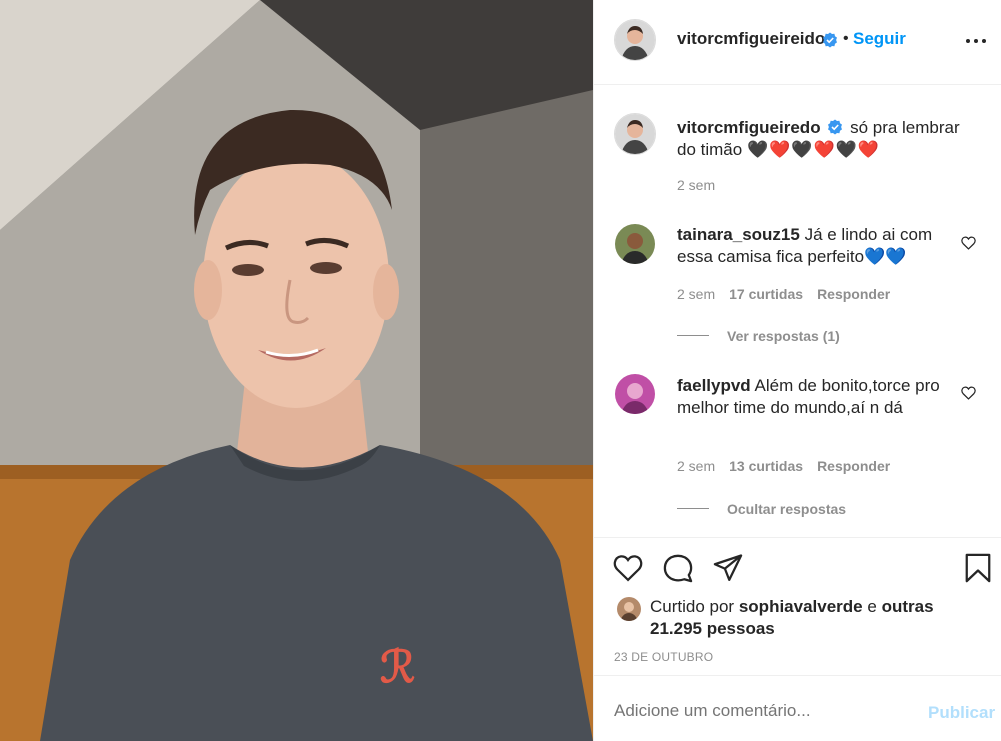  I want to click on caption-time: 2 sem, so click(696, 185).